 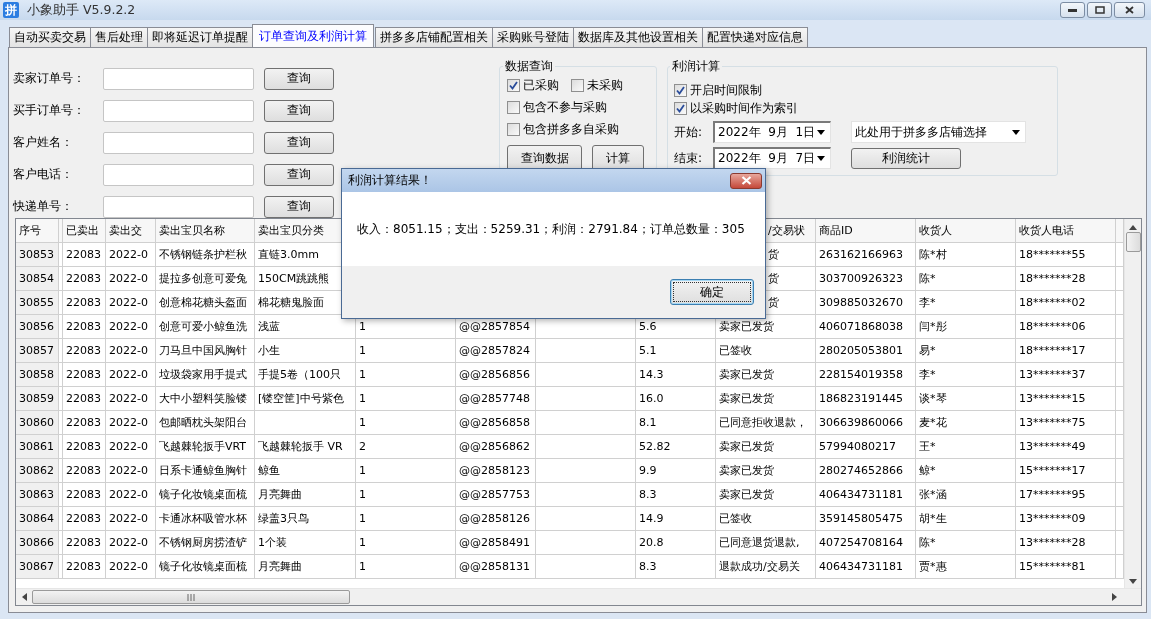 What do you see at coordinates (1066, 495) in the screenshot?
I see `table-cell: 17*******95` at bounding box center [1066, 495].